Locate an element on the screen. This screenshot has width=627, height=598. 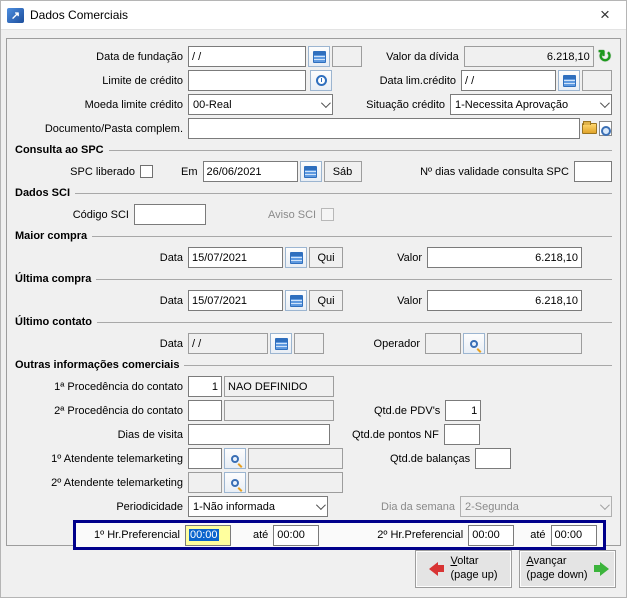
proc1-name-field: NAO DEFINIDO is located at coordinates (279, 386).